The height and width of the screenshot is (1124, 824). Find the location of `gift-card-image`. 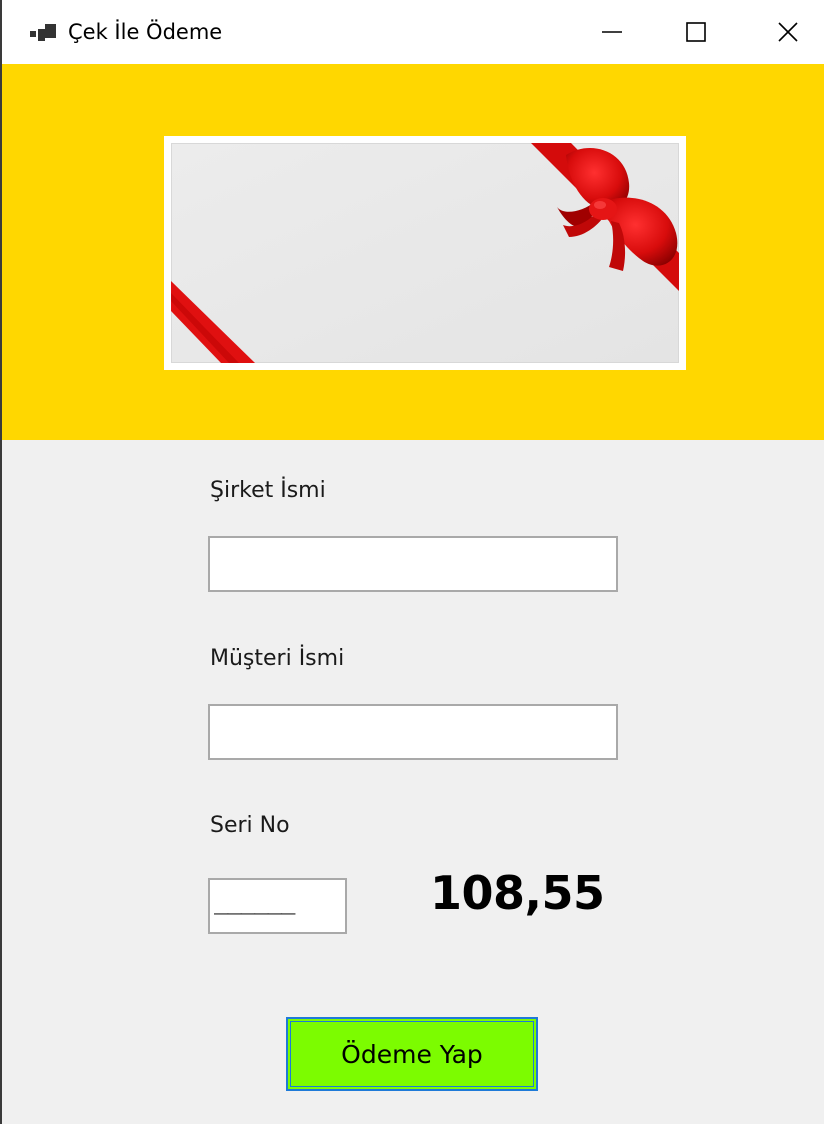

gift-card-image is located at coordinates (425, 253).